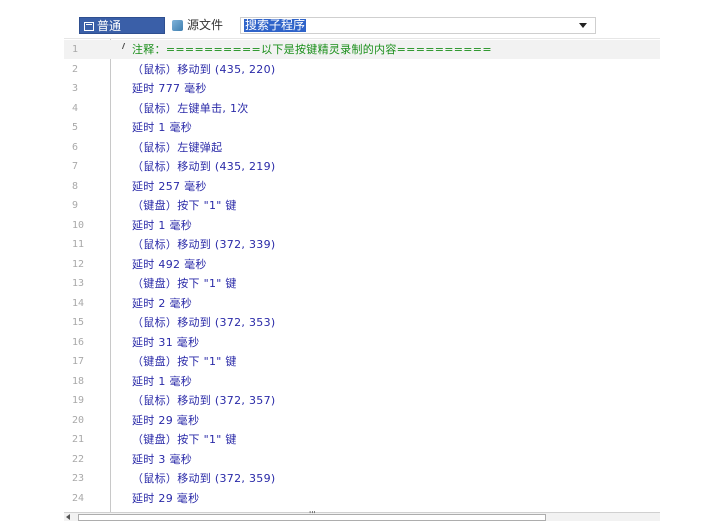  I want to click on code-line: 19 （鼠标）移动到 (372, 357), so click(362, 400).